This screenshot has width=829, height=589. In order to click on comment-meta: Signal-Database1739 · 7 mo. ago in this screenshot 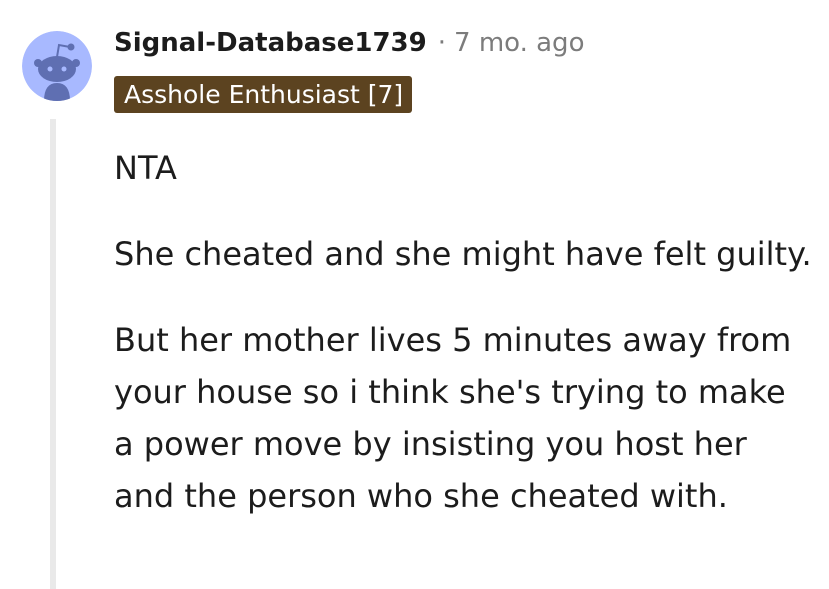, I will do `click(349, 43)`.